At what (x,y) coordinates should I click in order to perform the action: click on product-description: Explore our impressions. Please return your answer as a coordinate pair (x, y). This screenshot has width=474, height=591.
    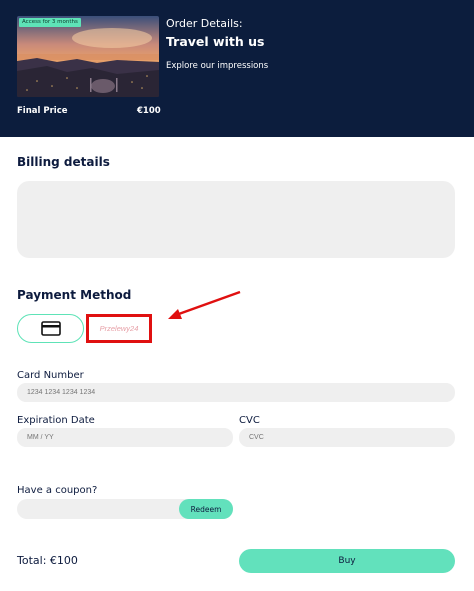
    Looking at the image, I should click on (217, 66).